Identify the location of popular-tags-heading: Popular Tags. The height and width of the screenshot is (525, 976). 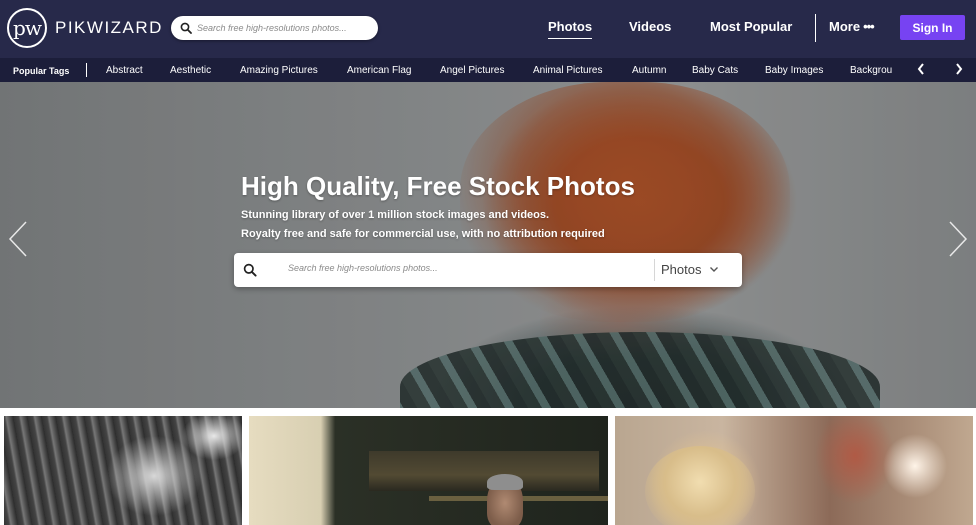
(41, 71).